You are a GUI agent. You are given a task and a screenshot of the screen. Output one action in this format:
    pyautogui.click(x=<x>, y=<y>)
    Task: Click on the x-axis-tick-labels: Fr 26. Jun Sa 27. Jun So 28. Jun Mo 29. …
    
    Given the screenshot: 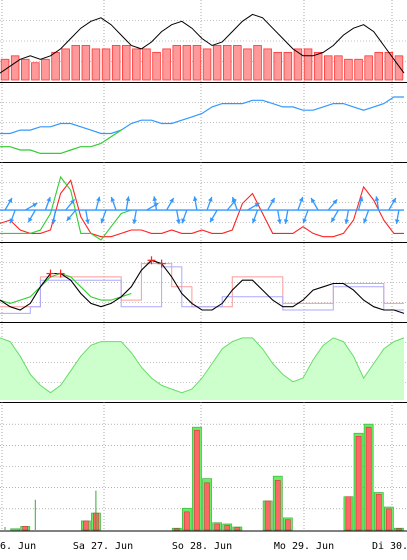 What is the action you would take?
    pyautogui.click(x=203, y=546)
    